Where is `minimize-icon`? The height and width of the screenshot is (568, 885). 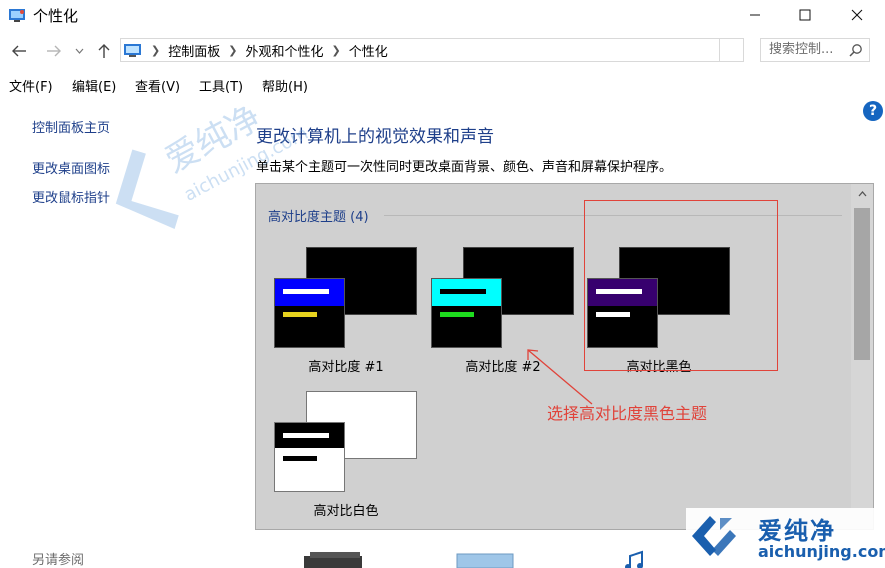 minimize-icon is located at coordinates (755, 15).